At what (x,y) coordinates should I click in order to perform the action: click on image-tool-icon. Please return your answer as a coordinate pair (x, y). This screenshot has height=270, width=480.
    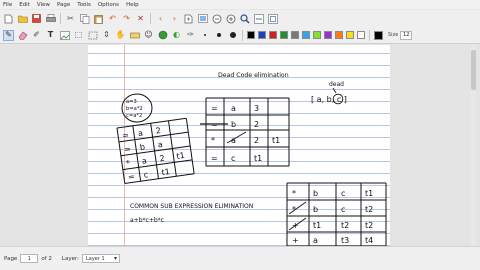
    Looking at the image, I should click on (64, 35).